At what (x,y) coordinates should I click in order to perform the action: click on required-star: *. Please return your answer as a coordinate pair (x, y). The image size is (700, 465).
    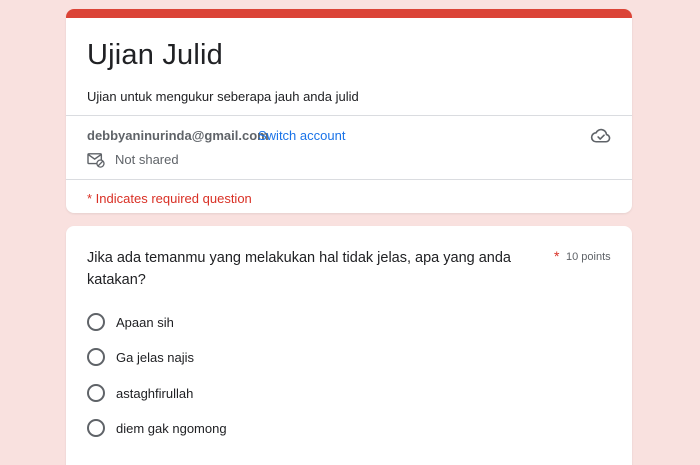
    Looking at the image, I should click on (557, 256).